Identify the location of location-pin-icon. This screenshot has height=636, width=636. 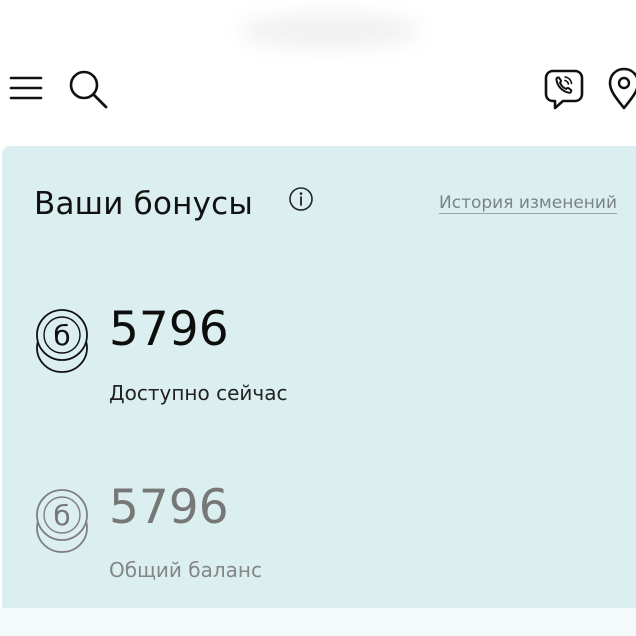
(622, 88).